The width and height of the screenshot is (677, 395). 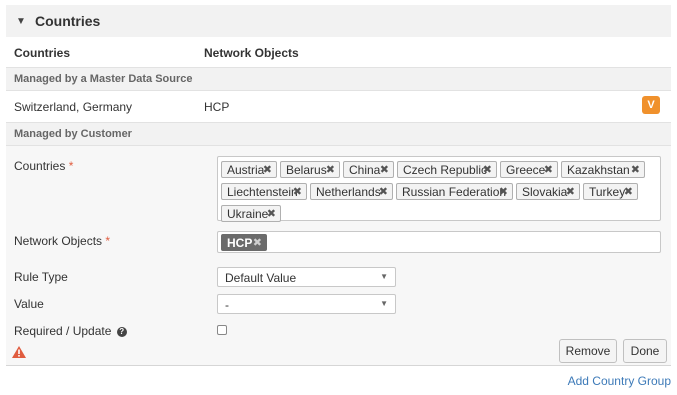 I want to click on section-customer: Managed by Customer, so click(x=338, y=134).